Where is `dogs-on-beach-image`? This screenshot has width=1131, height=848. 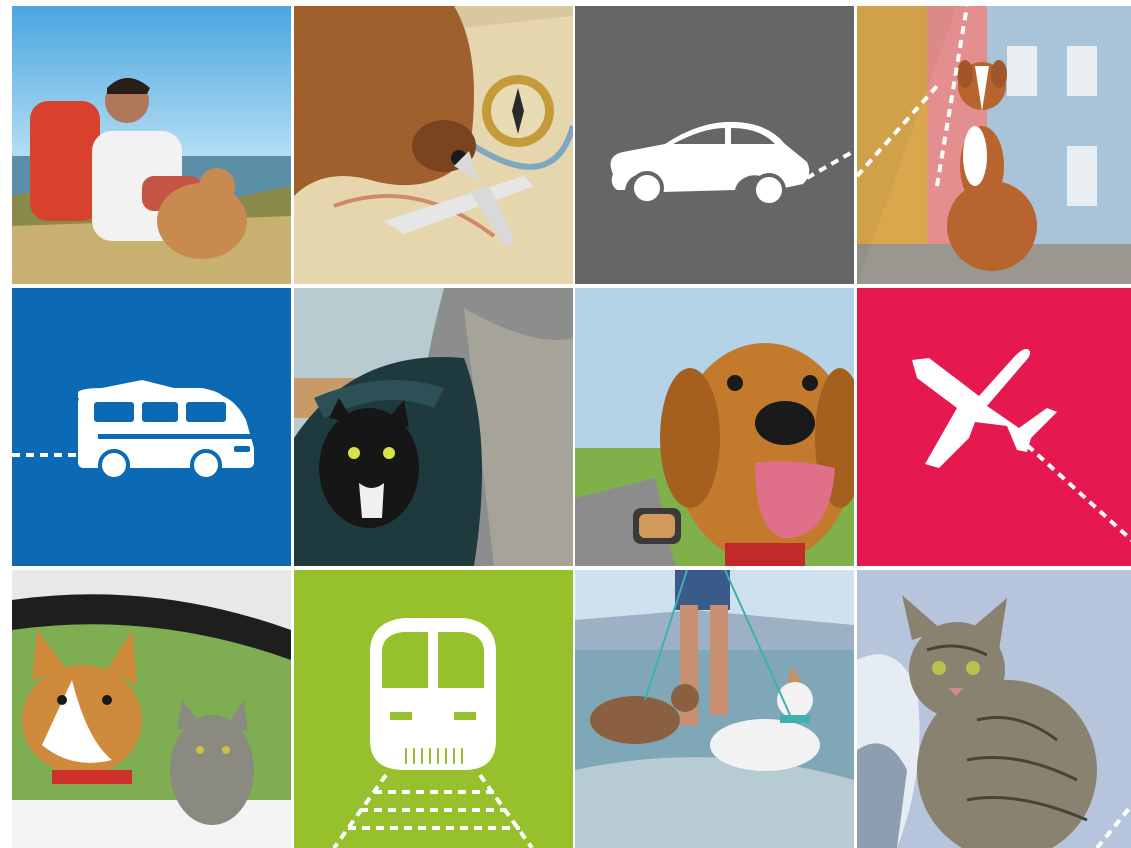
dogs-on-beach-image is located at coordinates (714, 709).